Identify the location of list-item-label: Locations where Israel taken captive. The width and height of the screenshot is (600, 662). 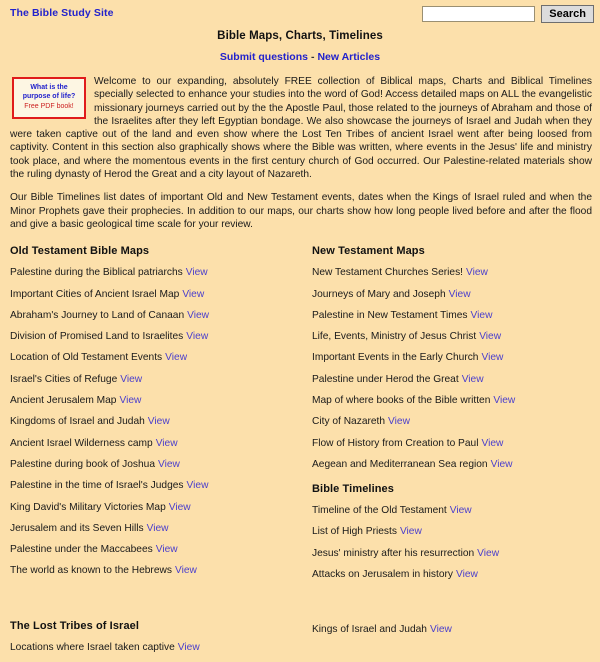
(92, 647).